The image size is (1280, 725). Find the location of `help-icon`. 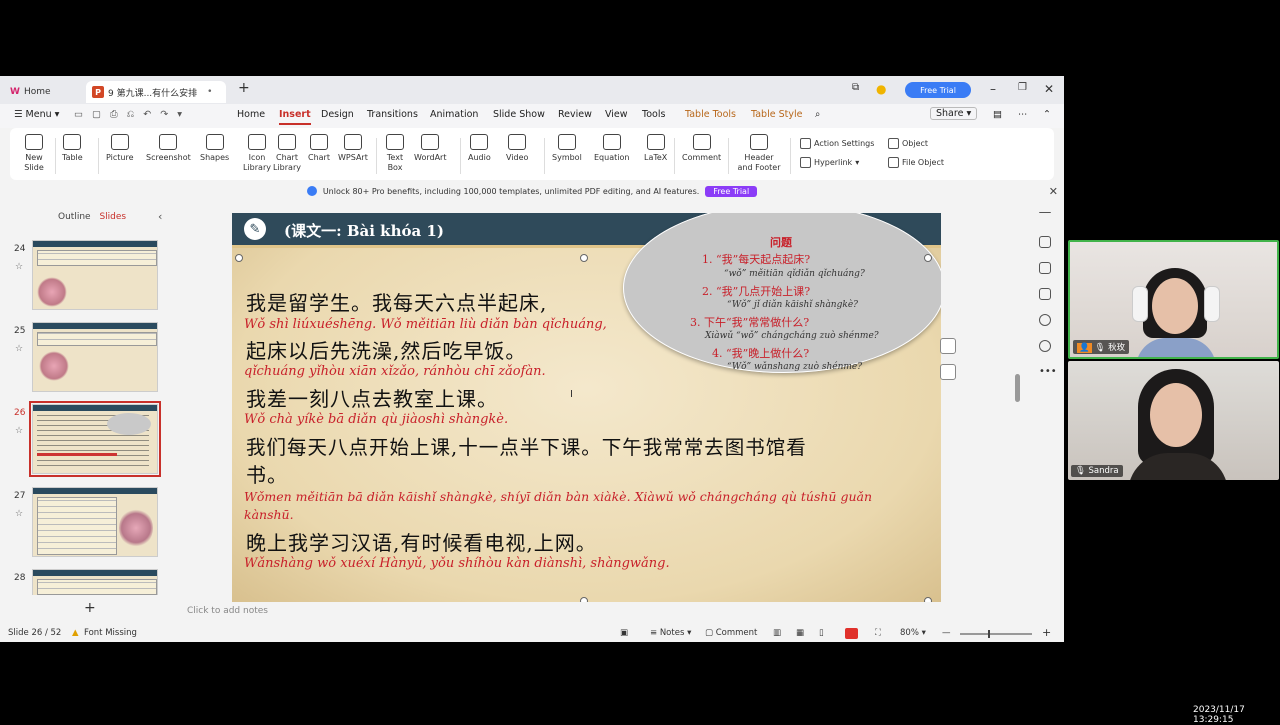

help-icon is located at coordinates (1045, 346).